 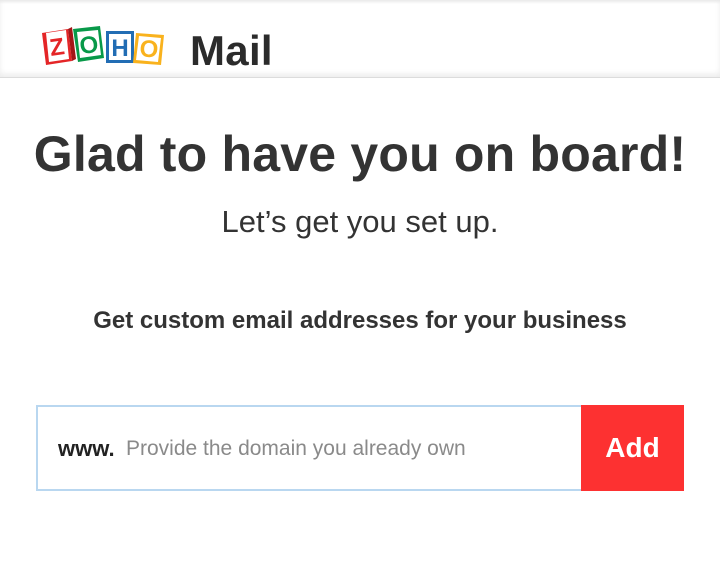 What do you see at coordinates (360, 39) in the screenshot?
I see `app-header: Z O H O Mail` at bounding box center [360, 39].